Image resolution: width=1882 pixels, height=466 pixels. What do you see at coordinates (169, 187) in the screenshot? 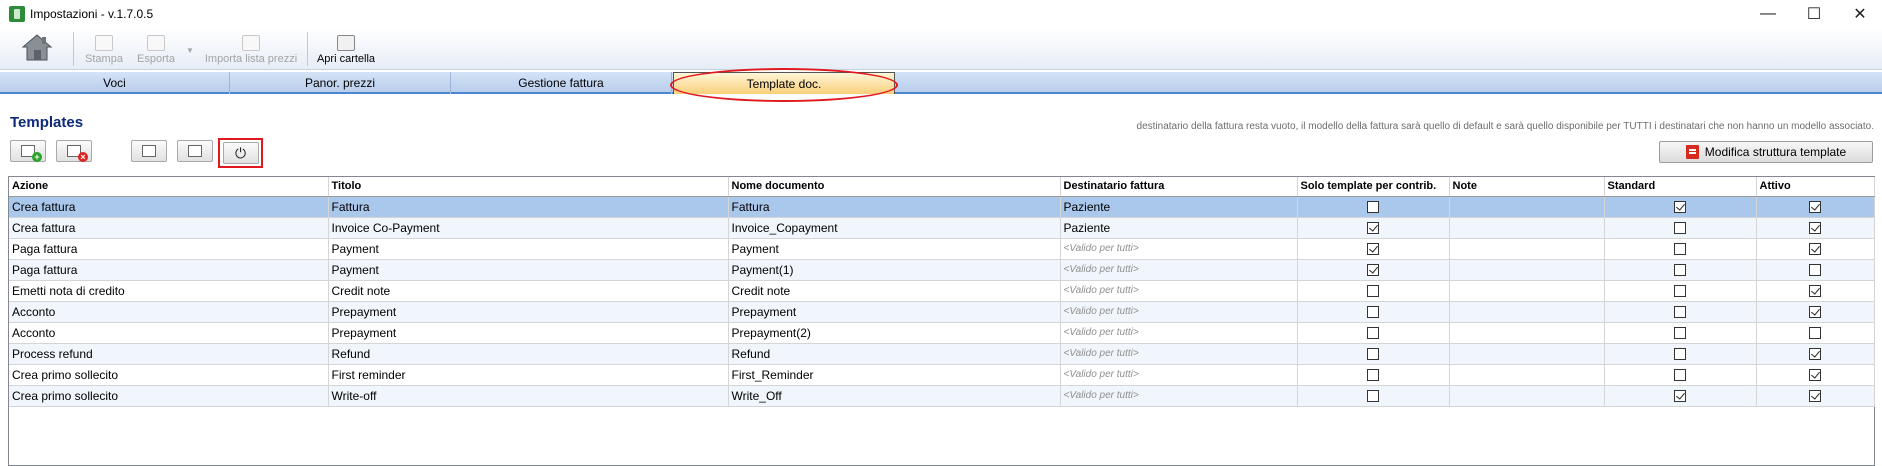
I see `column-header-azione: Azione` at bounding box center [169, 187].